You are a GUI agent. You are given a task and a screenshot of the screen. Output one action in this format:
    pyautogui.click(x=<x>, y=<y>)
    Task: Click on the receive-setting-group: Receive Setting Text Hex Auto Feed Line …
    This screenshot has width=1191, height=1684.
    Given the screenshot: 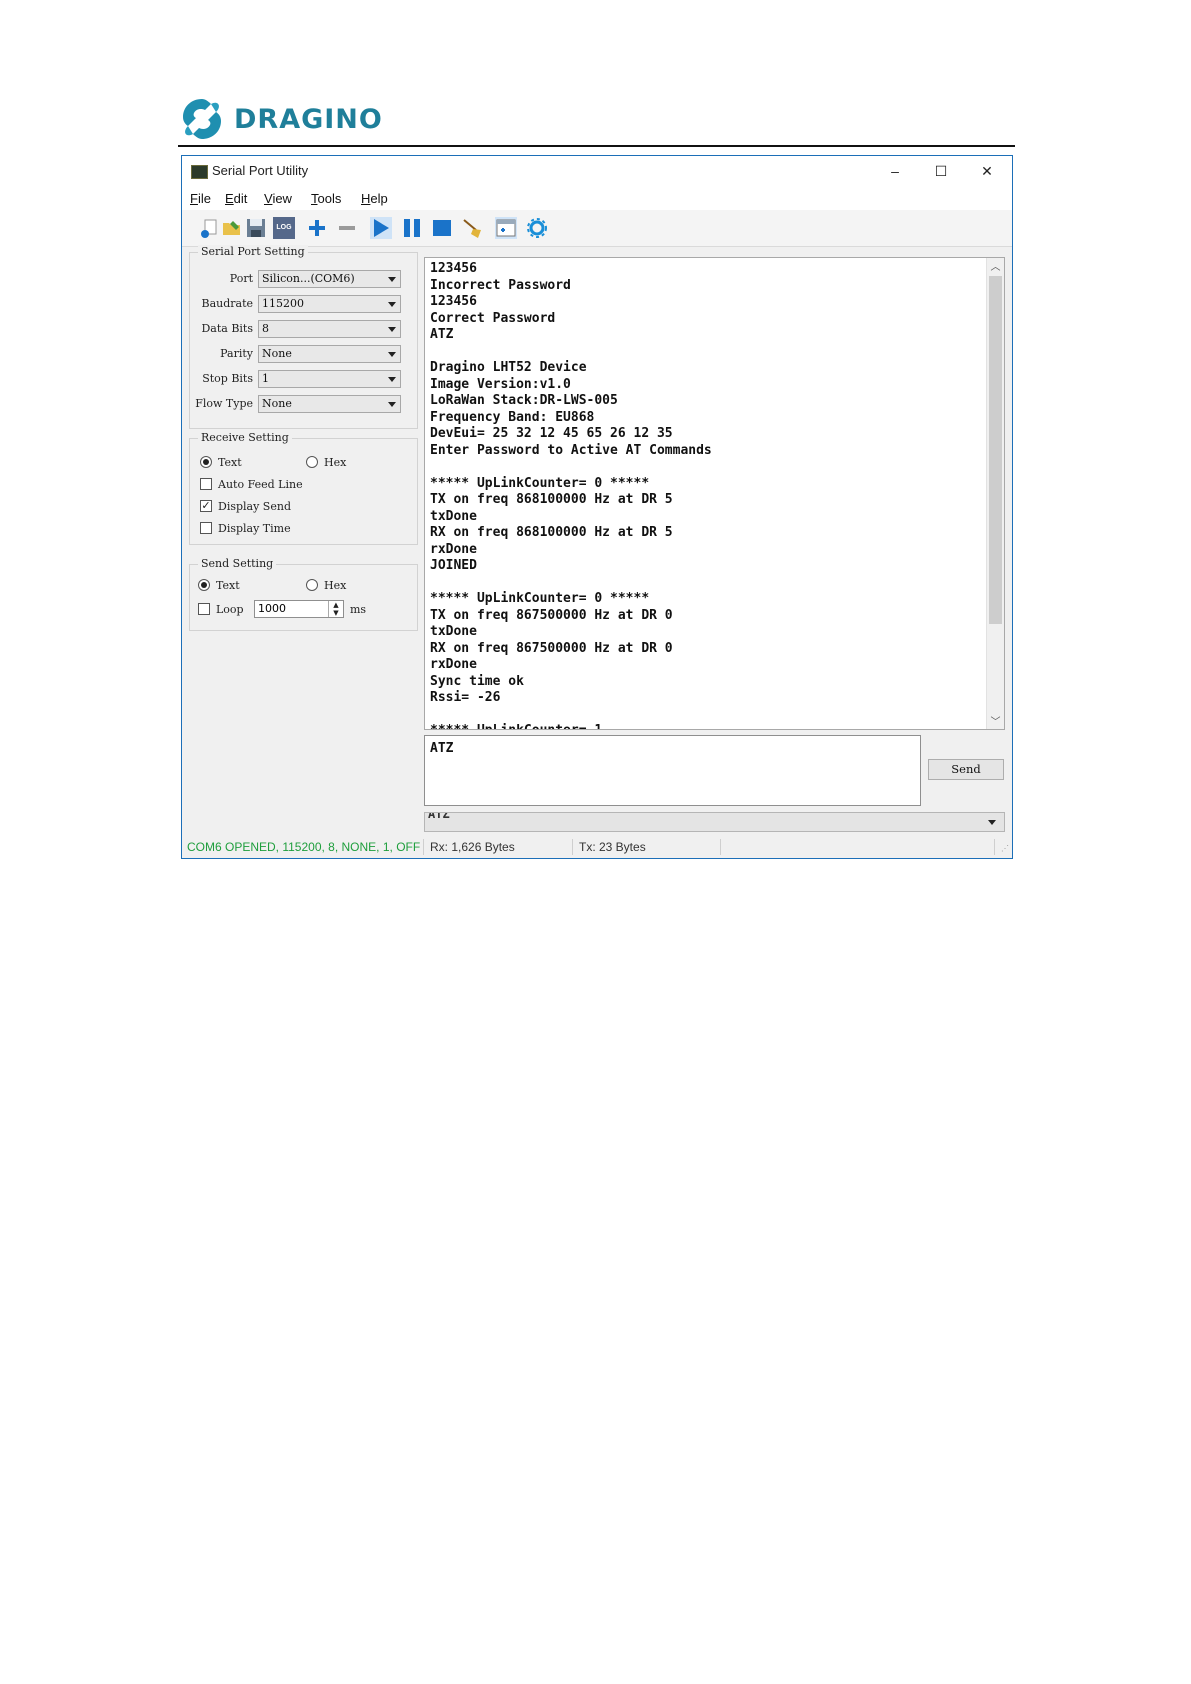 What is the action you would take?
    pyautogui.click(x=303, y=488)
    